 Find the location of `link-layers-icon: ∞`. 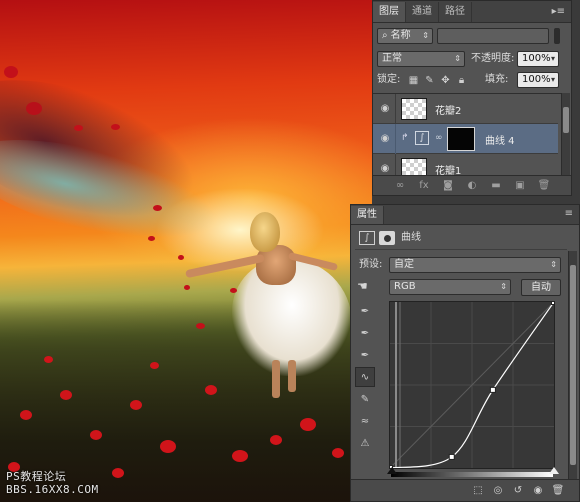

link-layers-icon: ∞ is located at coordinates (400, 185).